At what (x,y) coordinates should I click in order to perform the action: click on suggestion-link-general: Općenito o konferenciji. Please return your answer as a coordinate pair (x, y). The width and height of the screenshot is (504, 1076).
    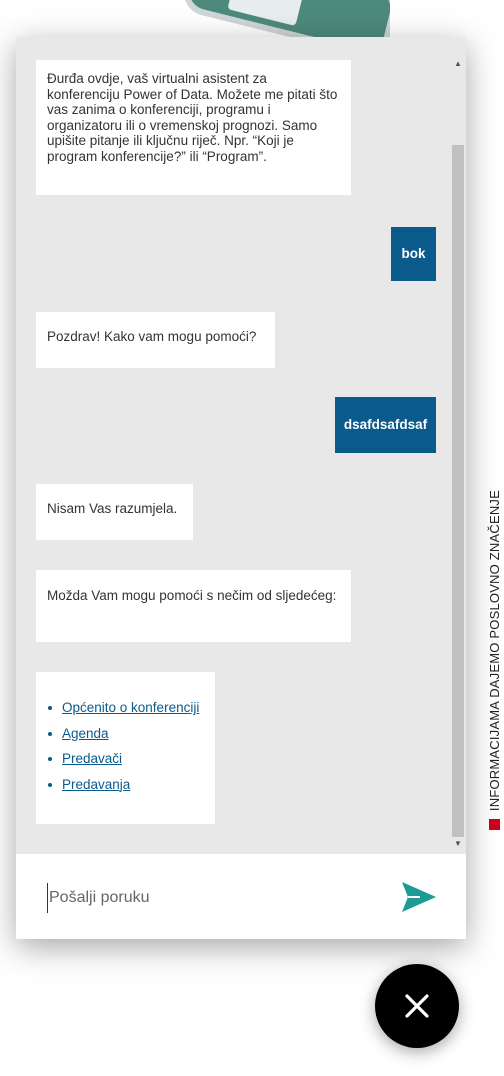
    Looking at the image, I should click on (130, 707).